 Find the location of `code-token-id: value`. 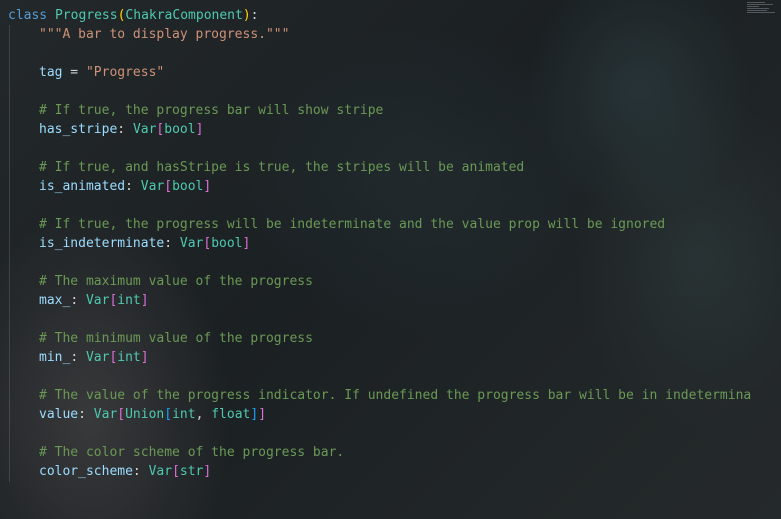

code-token-id: value is located at coordinates (59, 414).